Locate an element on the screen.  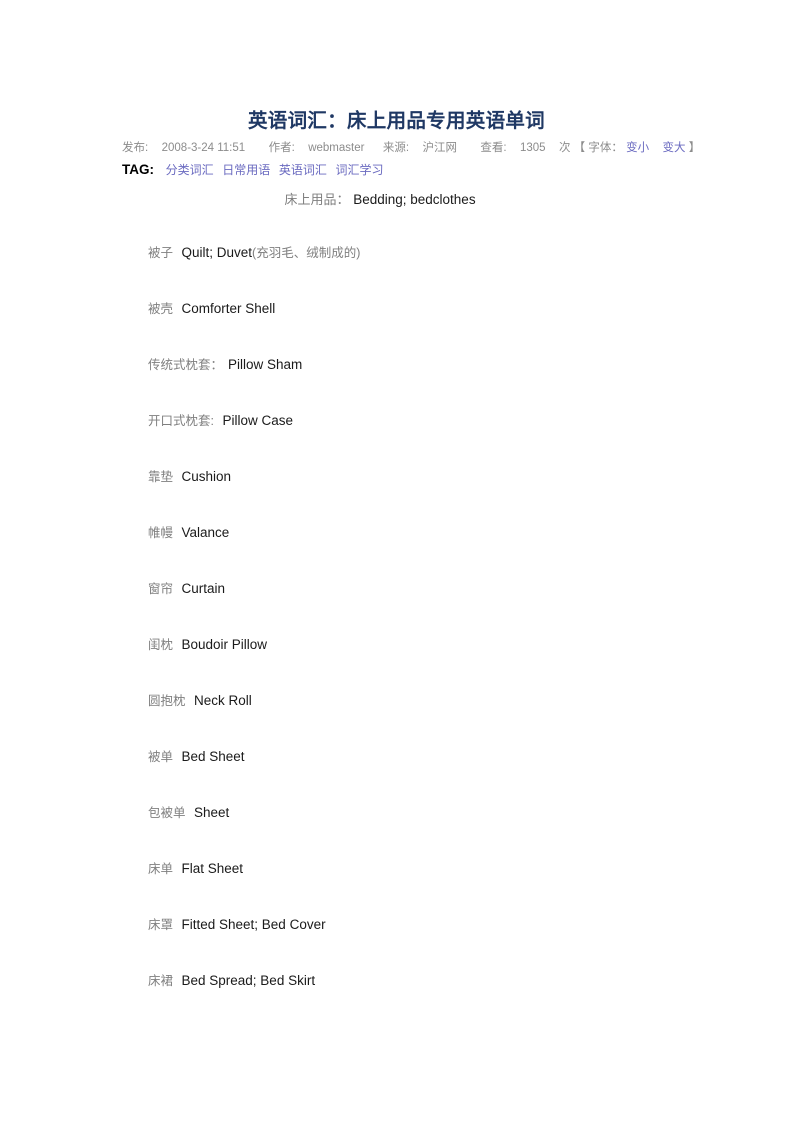
list-item: 被壳 Comforter Shell is located at coordinates (428, 329).